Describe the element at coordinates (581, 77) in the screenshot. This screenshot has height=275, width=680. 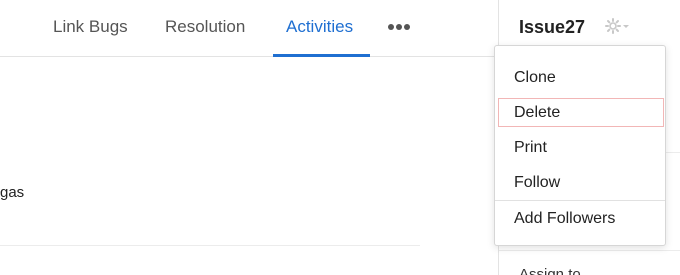
I see `menu-item-clone: Clone` at that location.